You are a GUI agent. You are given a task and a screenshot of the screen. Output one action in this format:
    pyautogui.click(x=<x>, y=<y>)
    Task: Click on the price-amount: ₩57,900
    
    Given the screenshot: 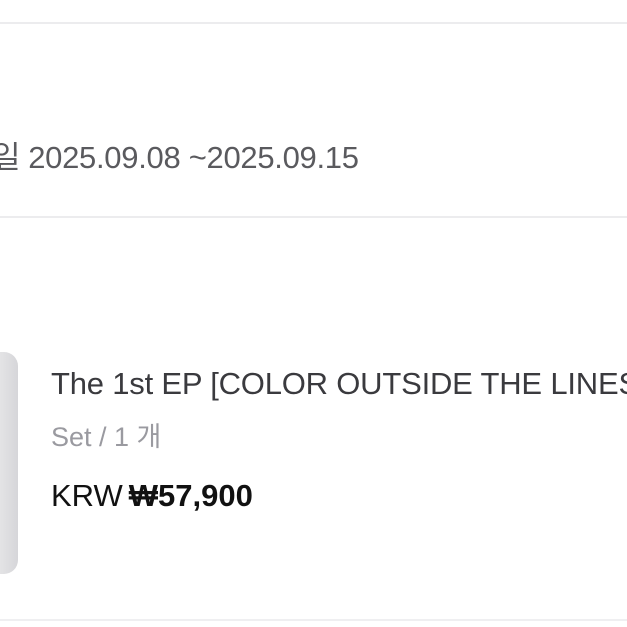 What is the action you would take?
    pyautogui.click(x=190, y=495)
    